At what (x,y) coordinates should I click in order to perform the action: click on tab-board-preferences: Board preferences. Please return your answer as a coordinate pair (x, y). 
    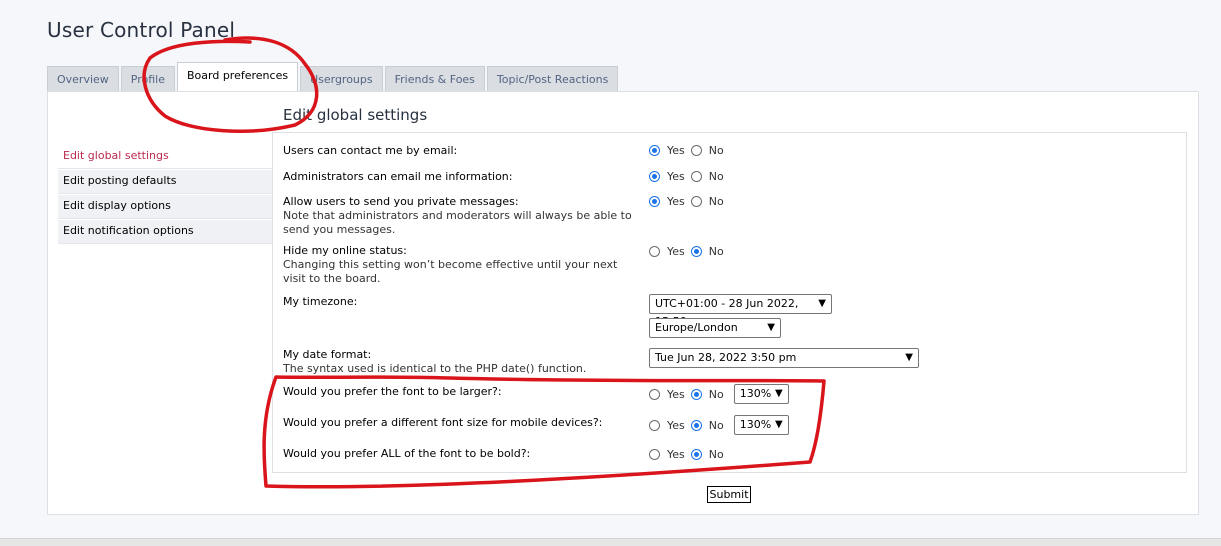
    Looking at the image, I should click on (238, 76).